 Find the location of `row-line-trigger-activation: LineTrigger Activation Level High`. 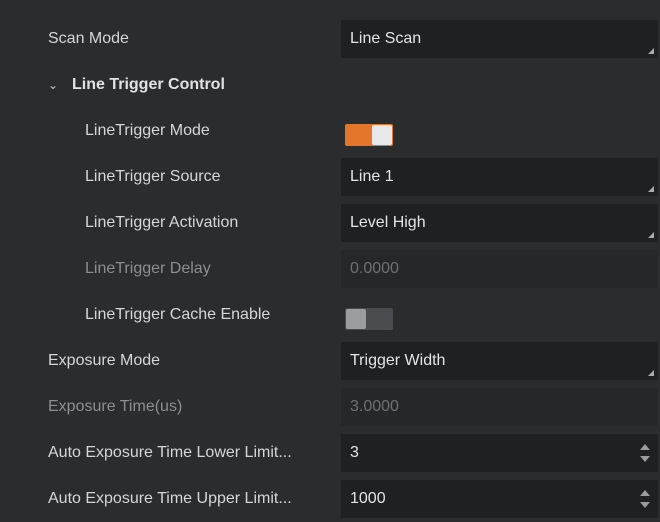

row-line-trigger-activation: LineTrigger Activation Level High is located at coordinates (330, 223).